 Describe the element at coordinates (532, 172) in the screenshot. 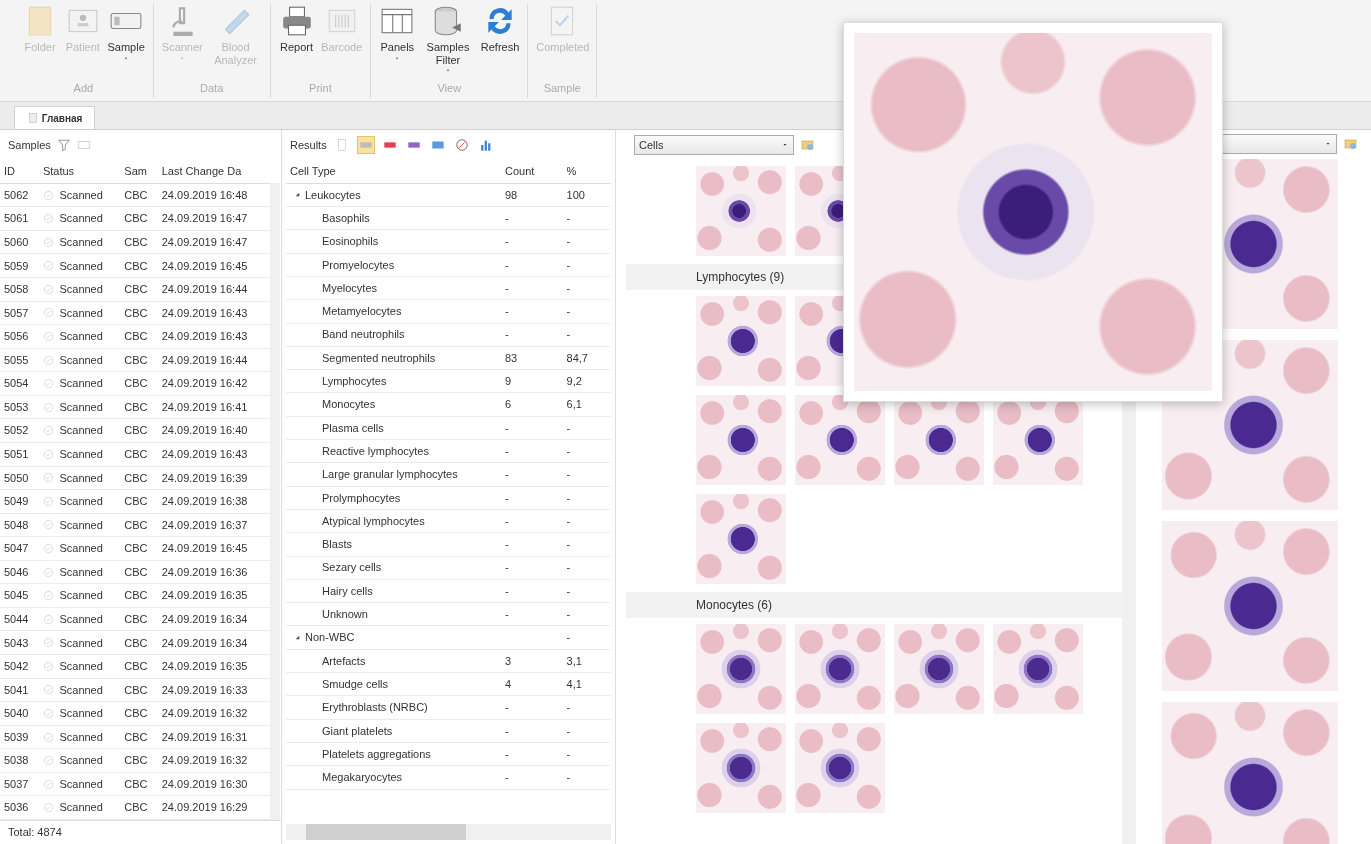

I see `column-header: Count` at that location.